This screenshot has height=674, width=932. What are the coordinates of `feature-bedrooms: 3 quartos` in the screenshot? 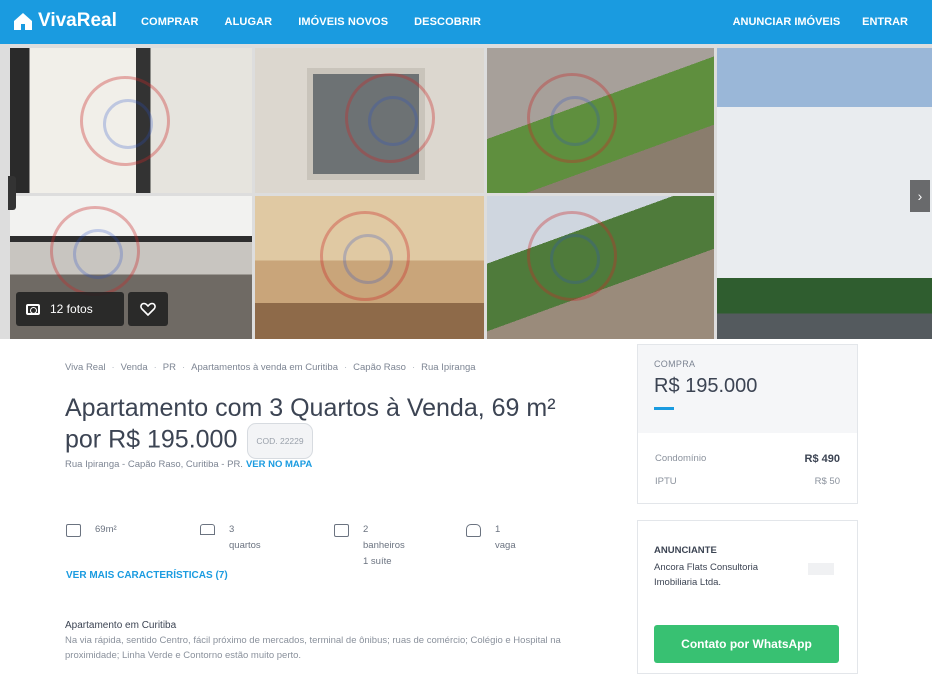 It's located at (230, 539).